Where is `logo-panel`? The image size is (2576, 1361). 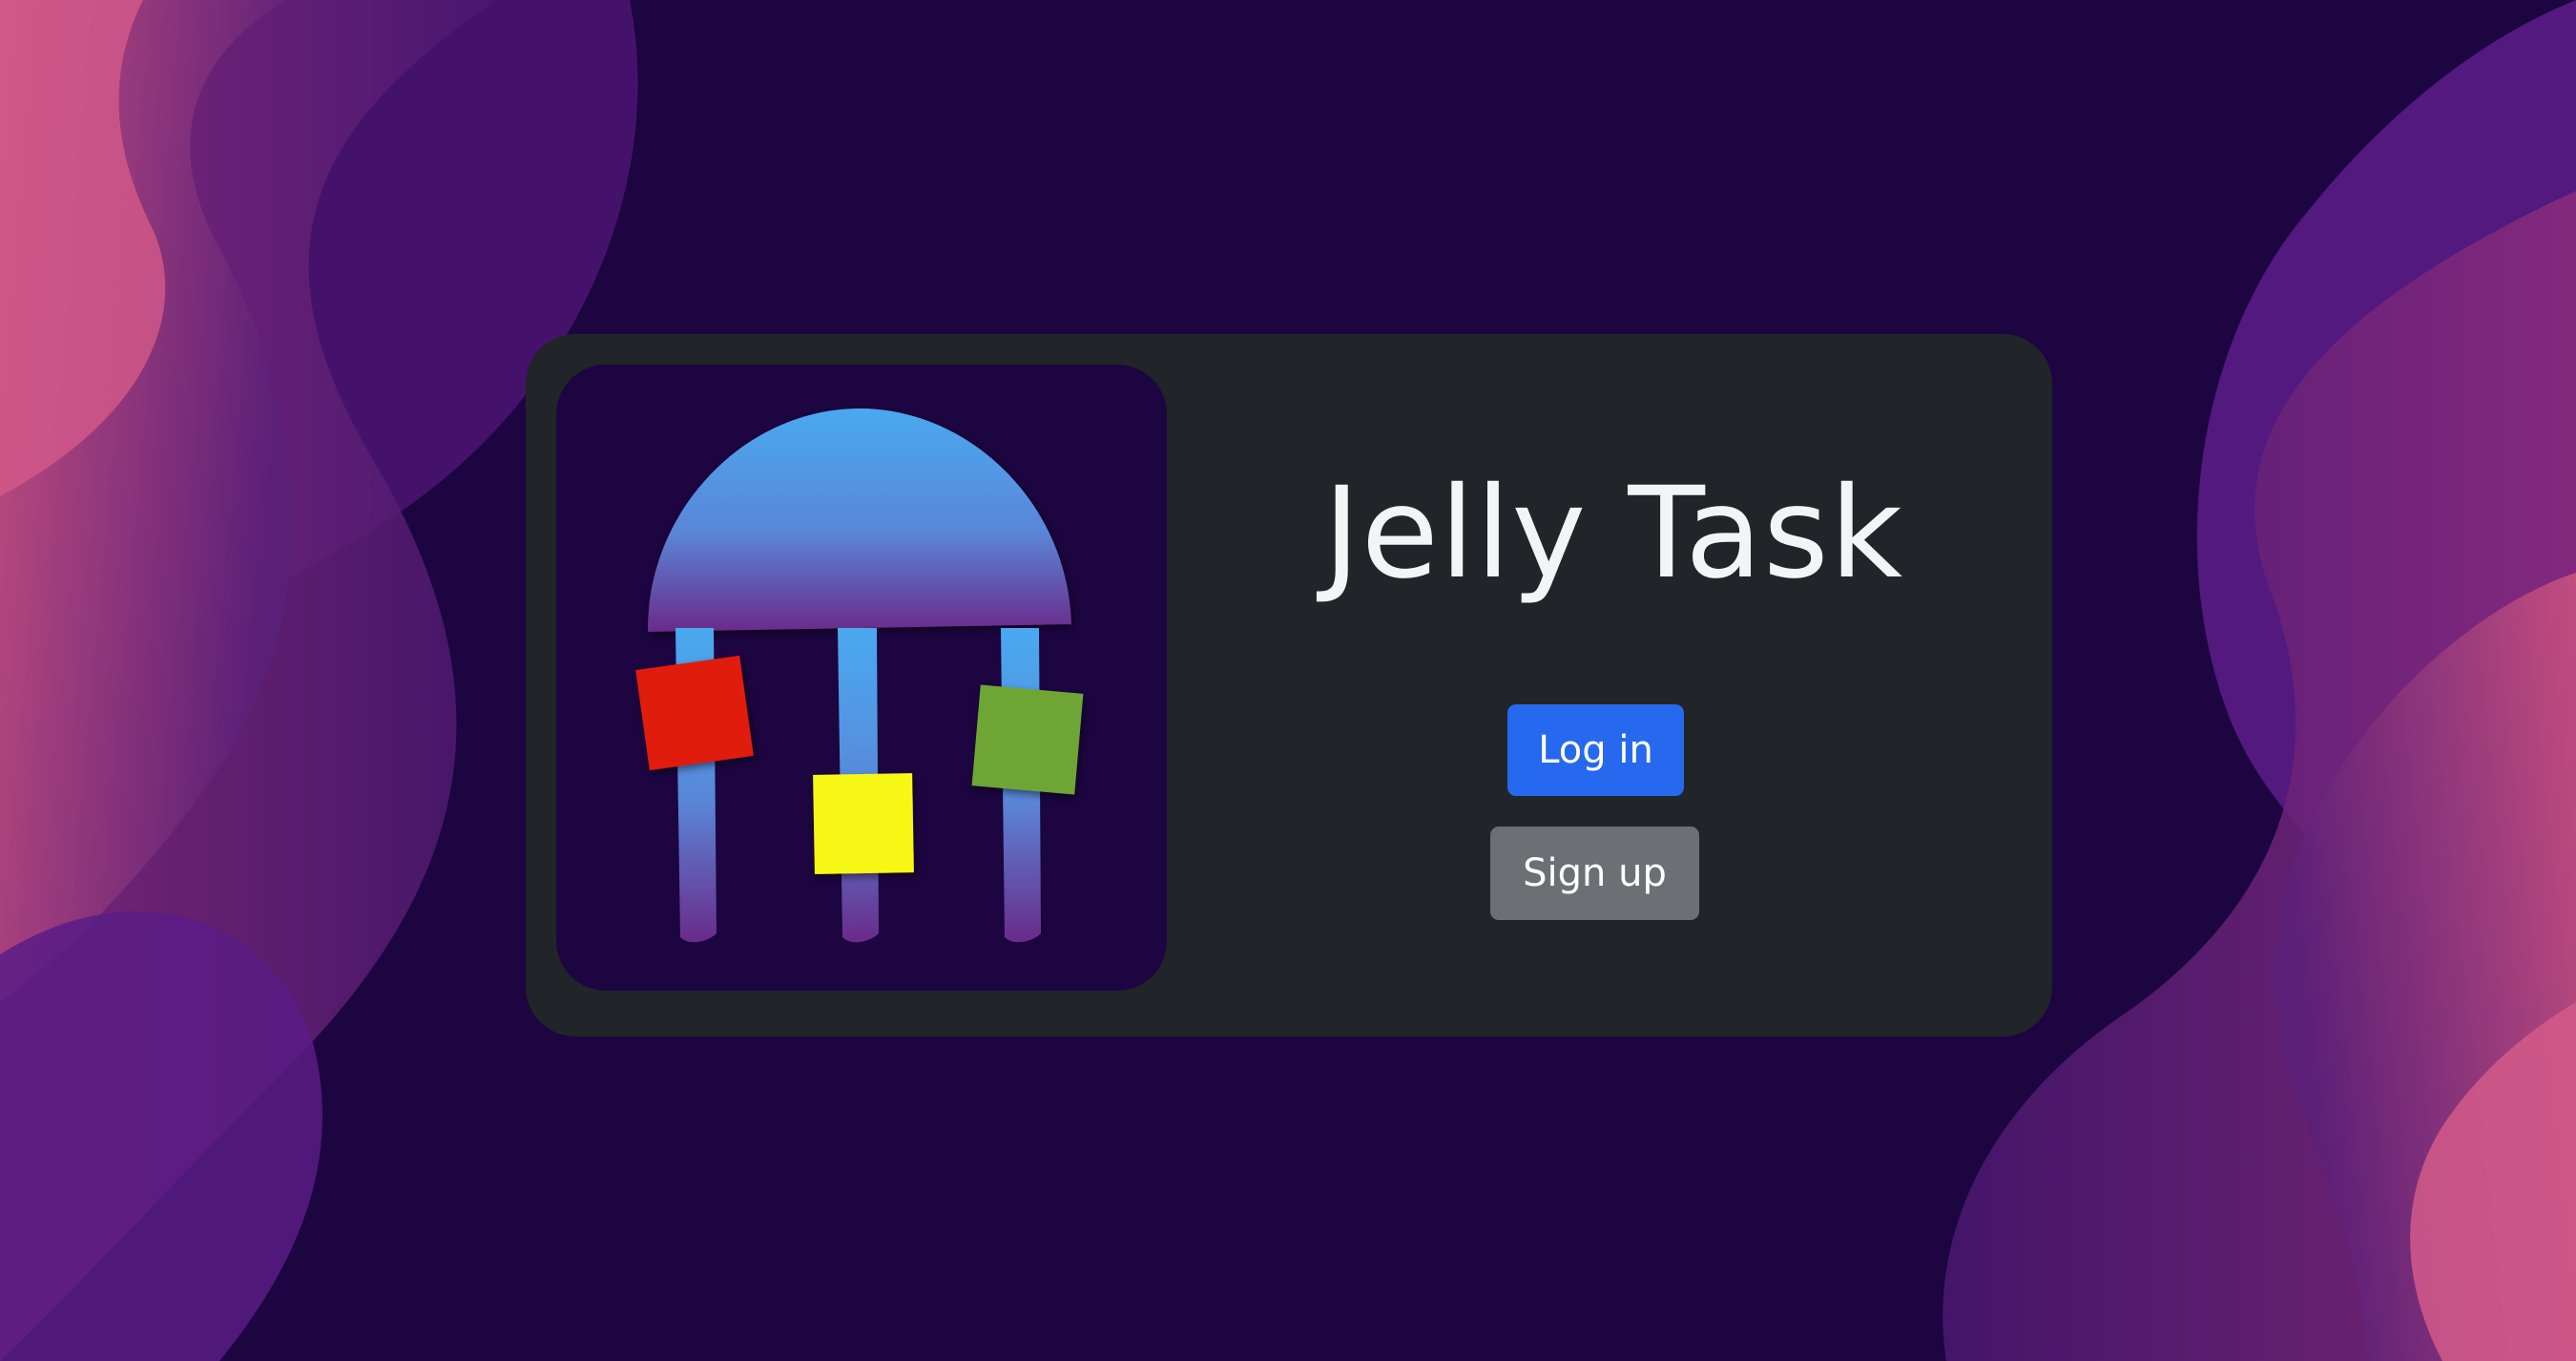
logo-panel is located at coordinates (861, 678).